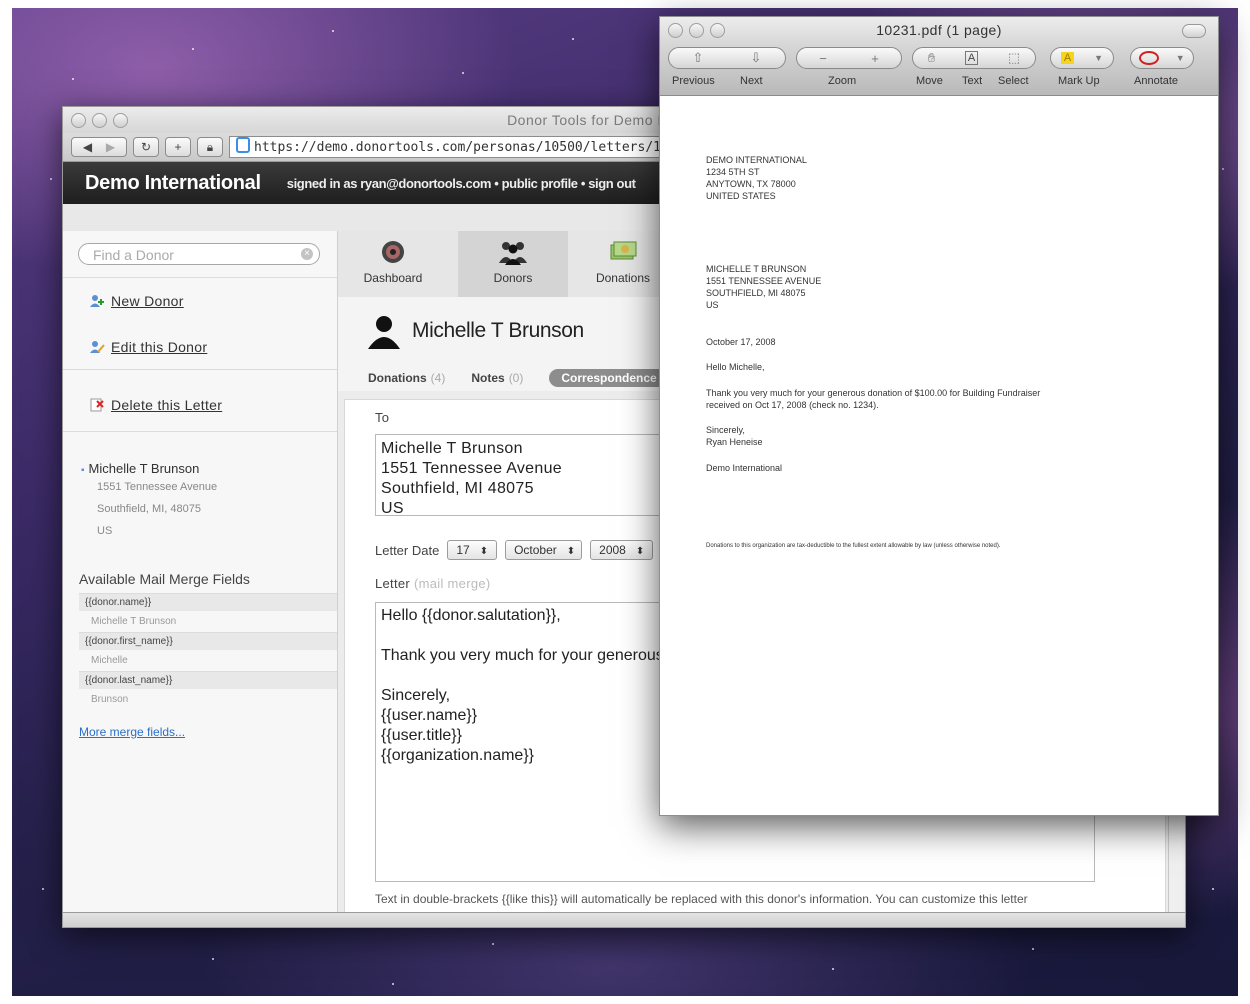  I want to click on person-icon, so click(384, 332).